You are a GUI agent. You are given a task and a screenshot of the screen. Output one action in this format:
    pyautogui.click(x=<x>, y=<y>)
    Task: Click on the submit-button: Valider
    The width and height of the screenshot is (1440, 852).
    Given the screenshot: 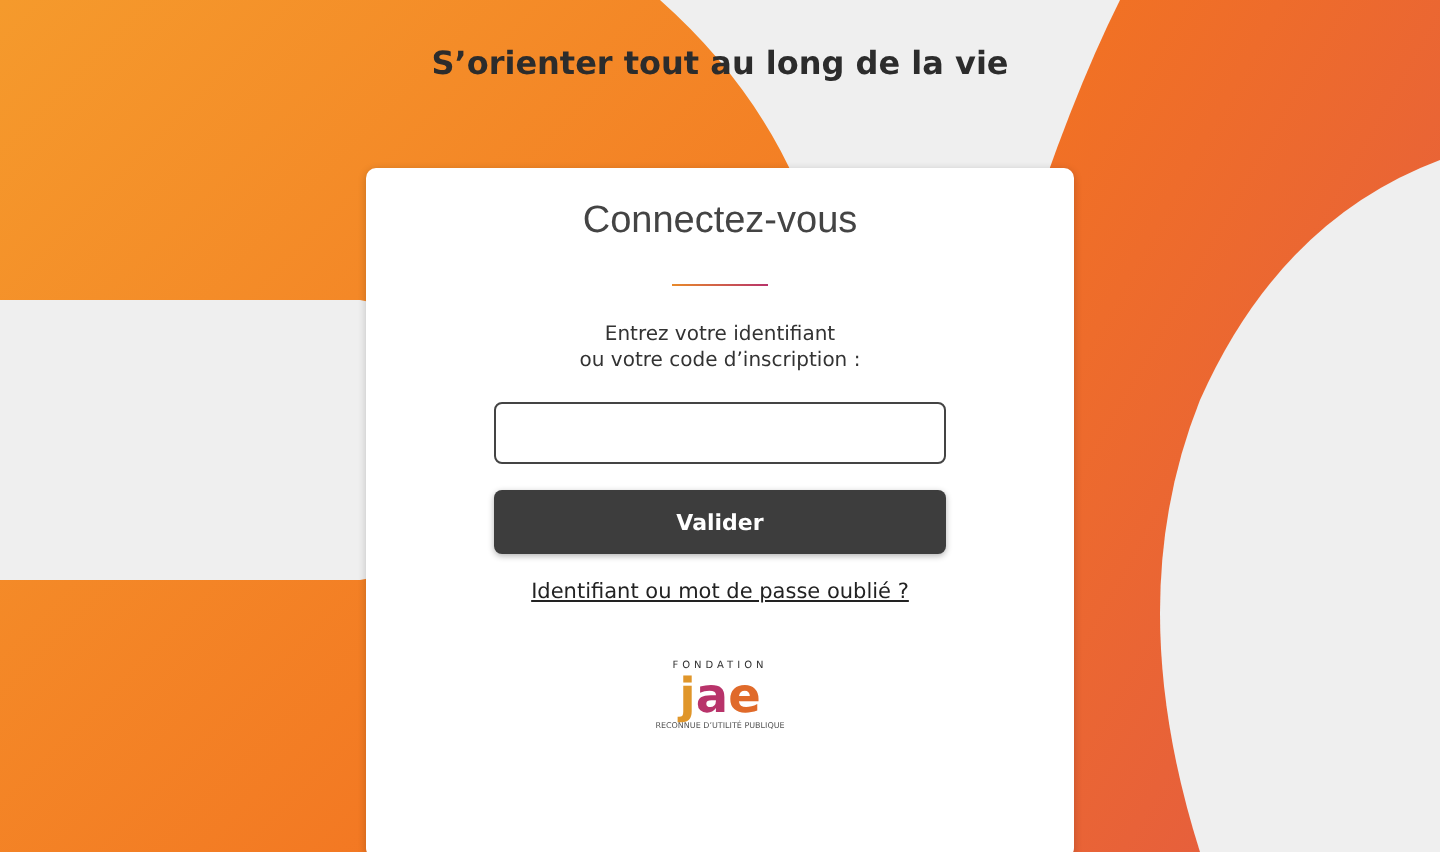 What is the action you would take?
    pyautogui.click(x=720, y=522)
    